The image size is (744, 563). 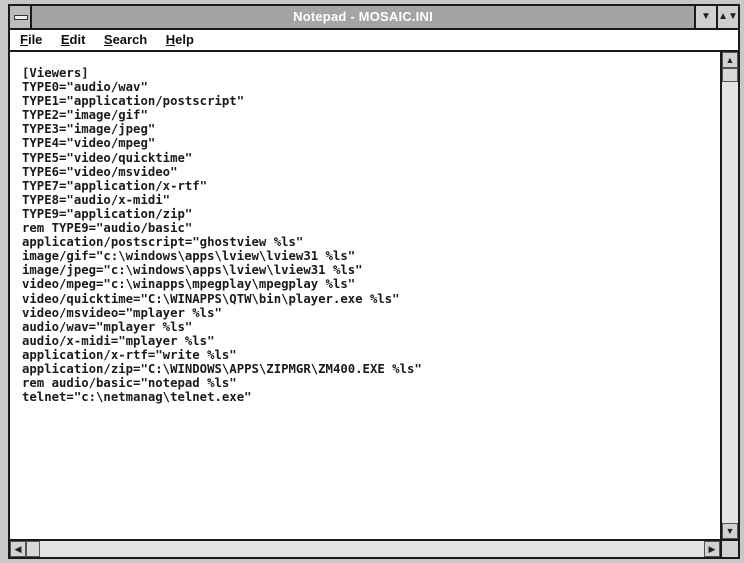 I want to click on menu-edit: Edit, so click(x=73, y=40).